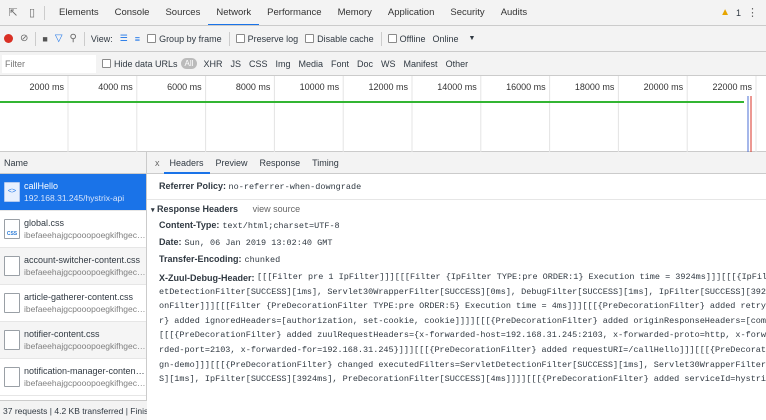  Describe the element at coordinates (235, 64) in the screenshot. I see `filter-type-js: JS` at that location.